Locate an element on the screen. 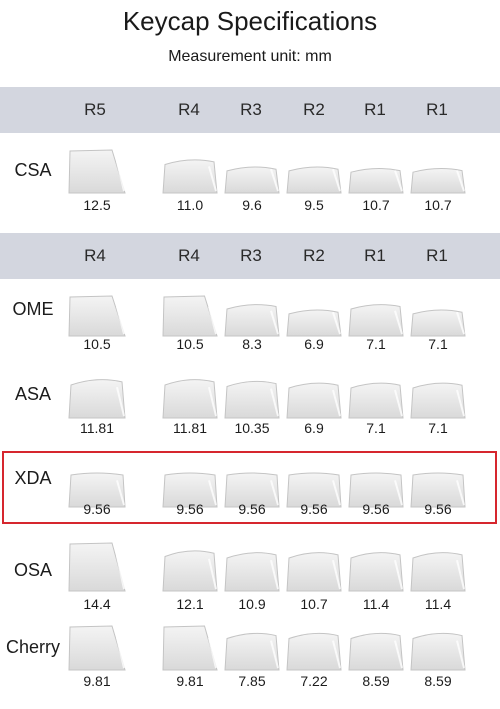 This screenshot has width=500, height=709. profile-label-osa: OSA is located at coordinates (32, 570).